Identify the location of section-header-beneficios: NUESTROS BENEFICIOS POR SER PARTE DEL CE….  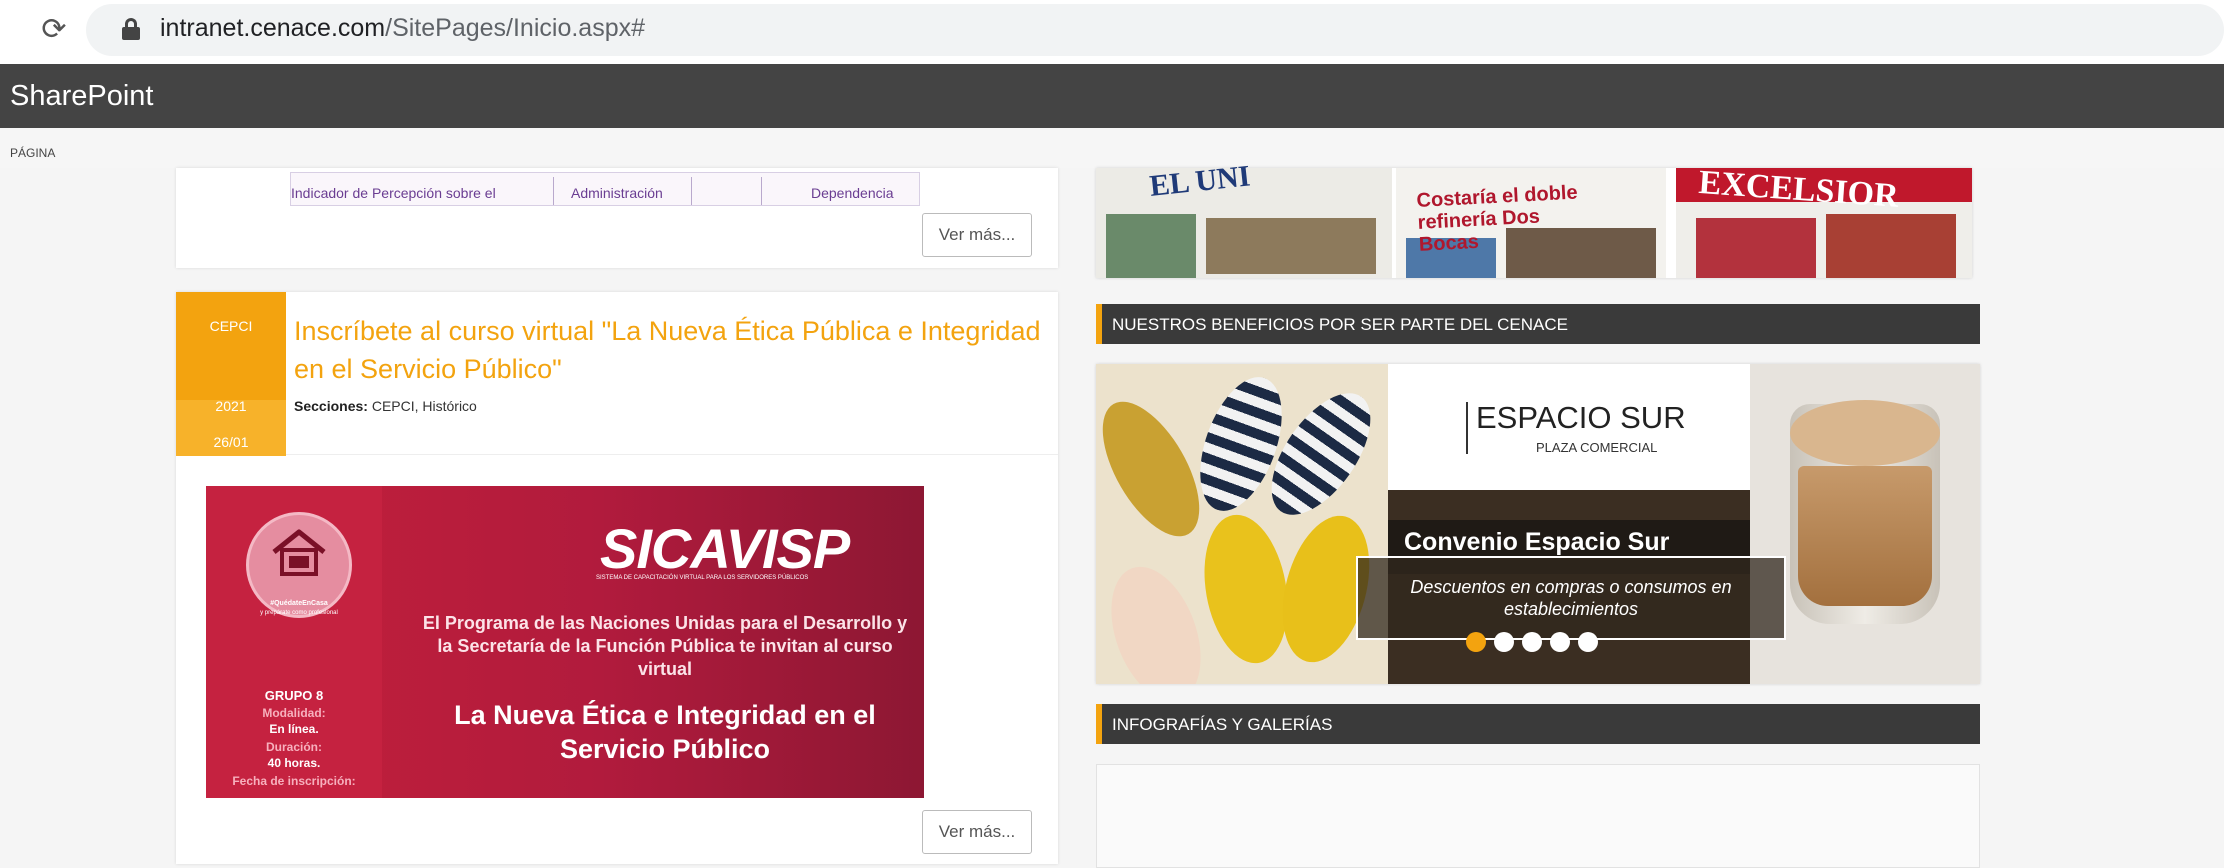
(1538, 324).